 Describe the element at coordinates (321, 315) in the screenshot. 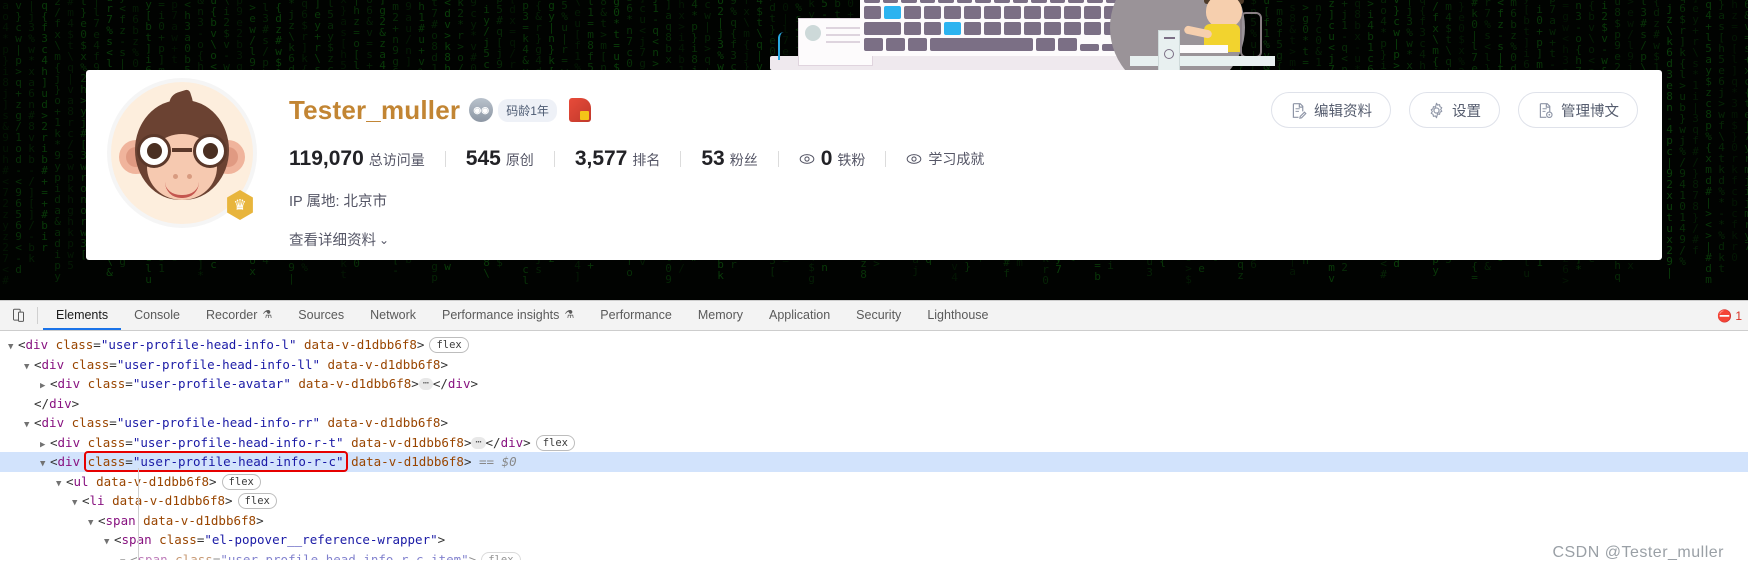

I see `tab-sources: Sources` at that location.